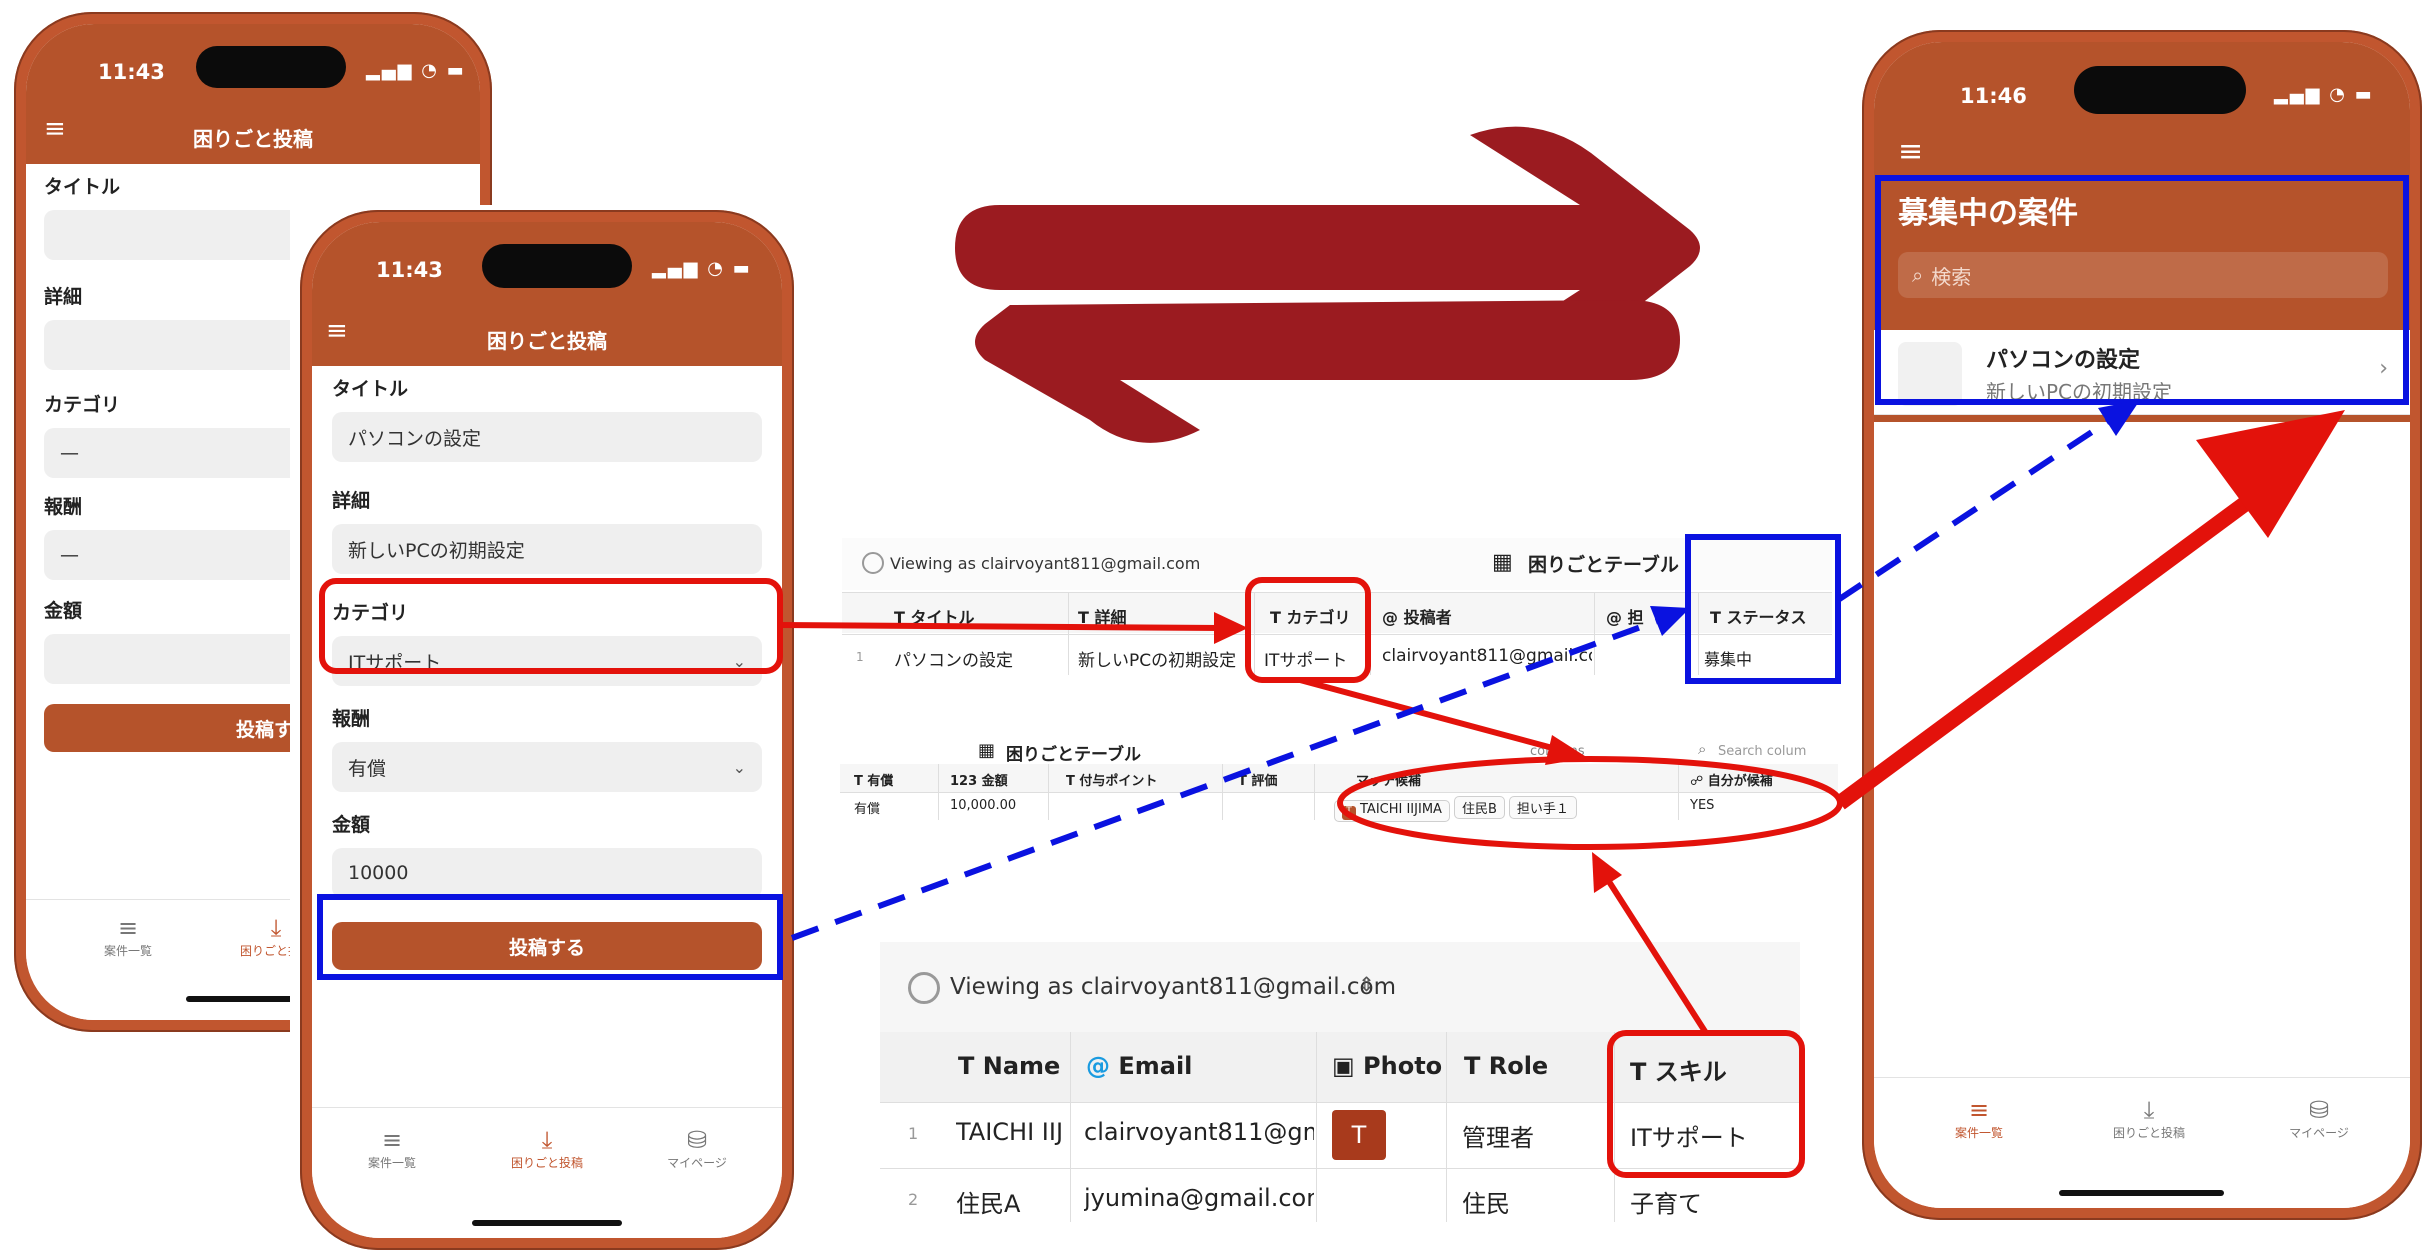 This screenshot has height=1250, width=2433. Describe the element at coordinates (1226, 779) in the screenshot. I see `arrow-submit-to-status` at that location.